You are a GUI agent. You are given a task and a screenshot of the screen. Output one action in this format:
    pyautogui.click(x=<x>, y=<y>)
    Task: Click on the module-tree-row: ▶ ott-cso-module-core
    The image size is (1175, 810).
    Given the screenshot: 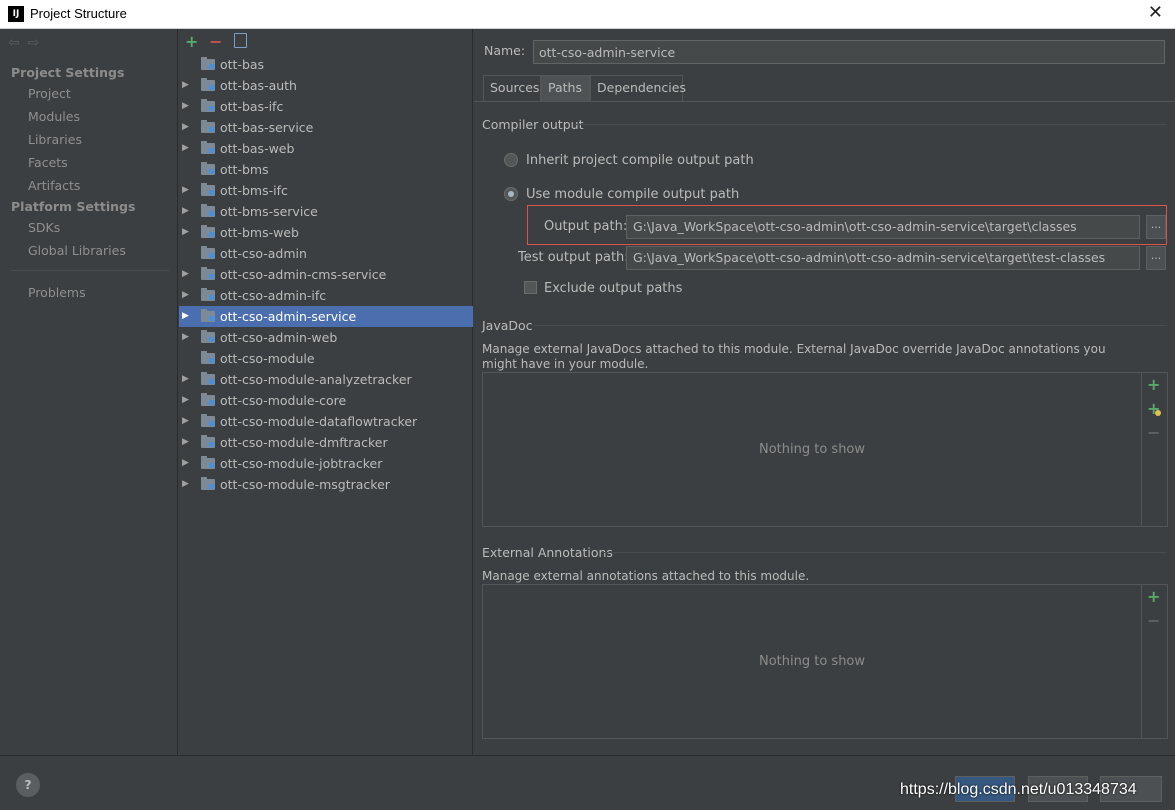 What is the action you would take?
    pyautogui.click(x=326, y=400)
    